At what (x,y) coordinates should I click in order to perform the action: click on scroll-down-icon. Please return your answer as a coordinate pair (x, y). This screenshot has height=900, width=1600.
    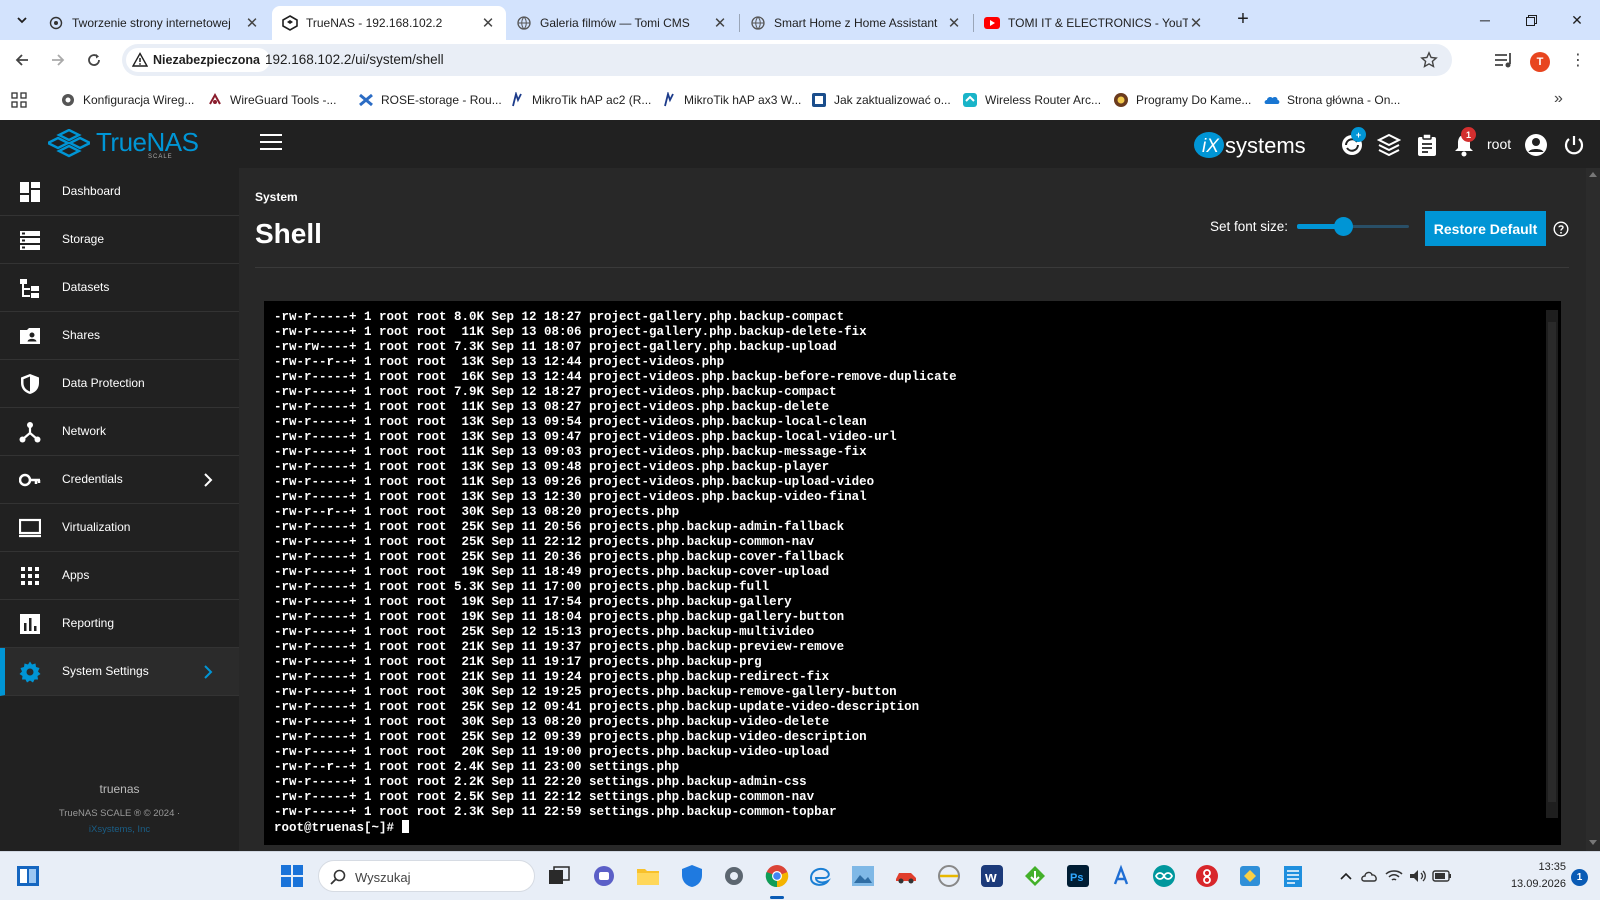
    Looking at the image, I should click on (1593, 842).